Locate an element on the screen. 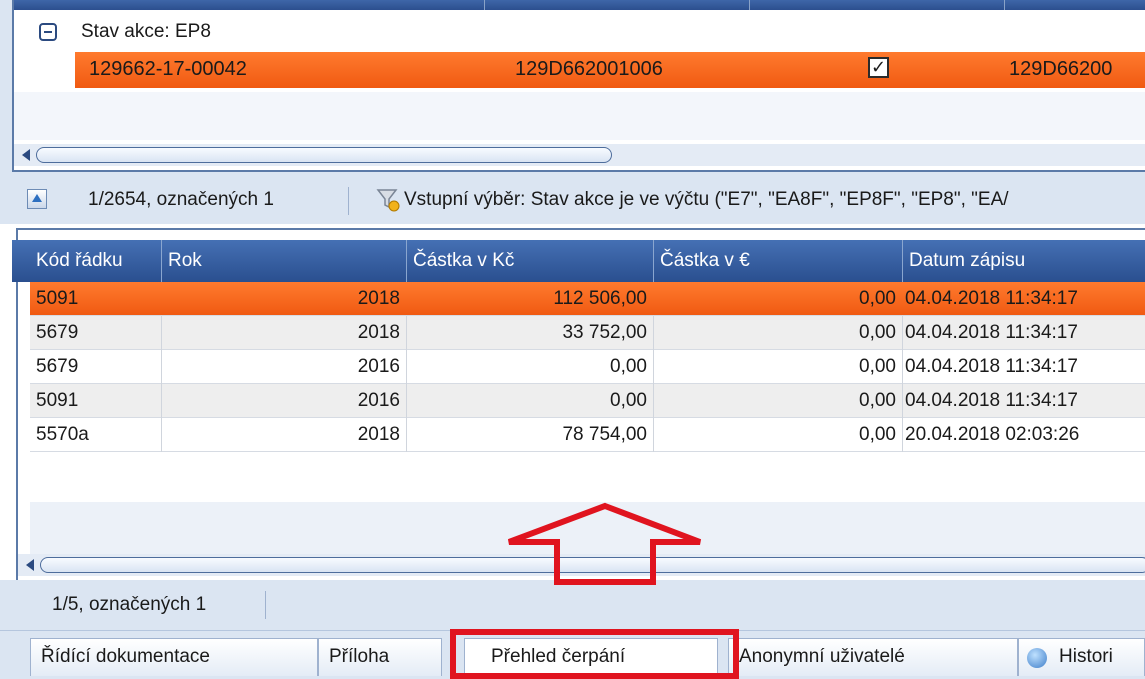 The height and width of the screenshot is (679, 1145). annotation-arrow-up-icon is located at coordinates (604, 543).